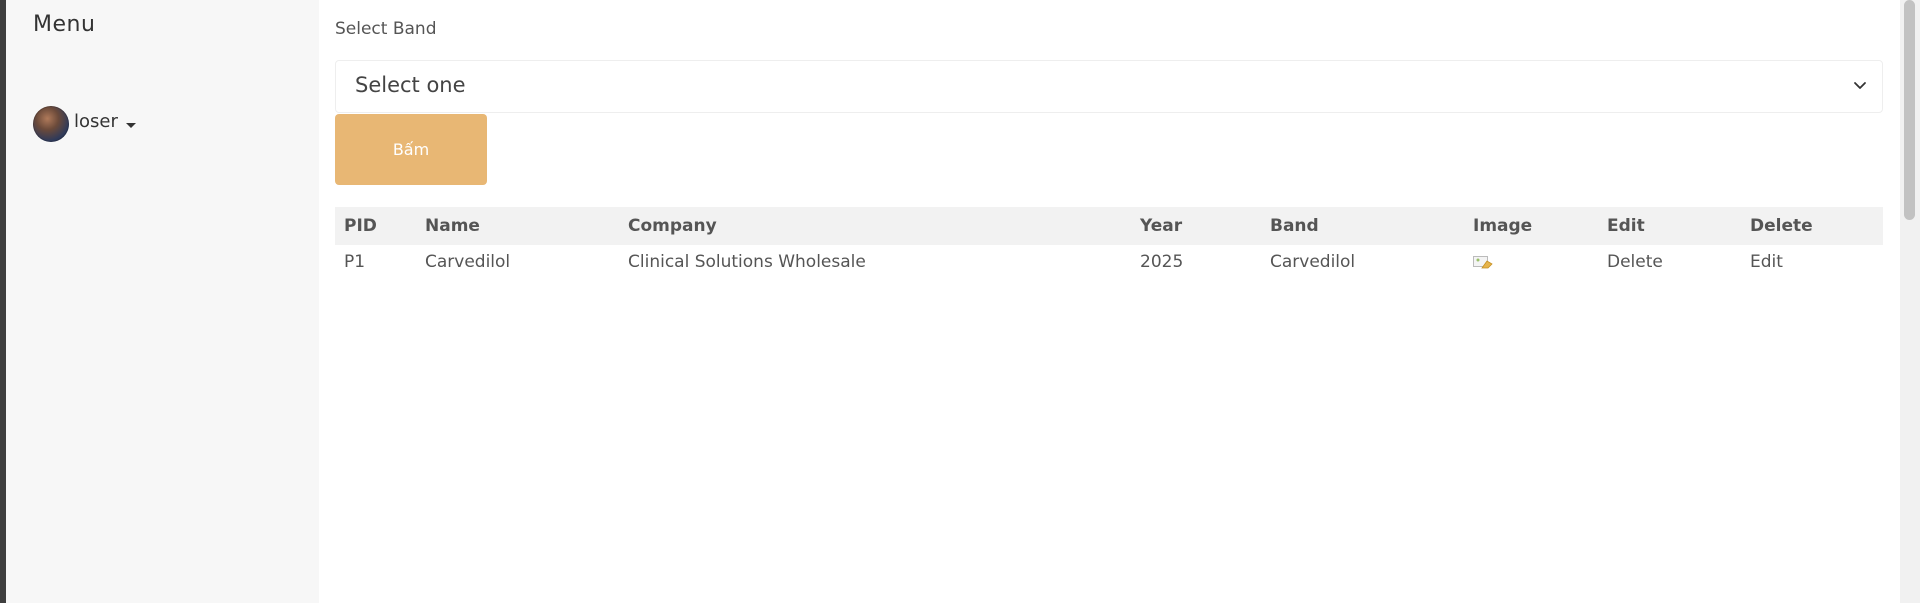  What do you see at coordinates (1531, 262) in the screenshot?
I see `cell-image` at bounding box center [1531, 262].